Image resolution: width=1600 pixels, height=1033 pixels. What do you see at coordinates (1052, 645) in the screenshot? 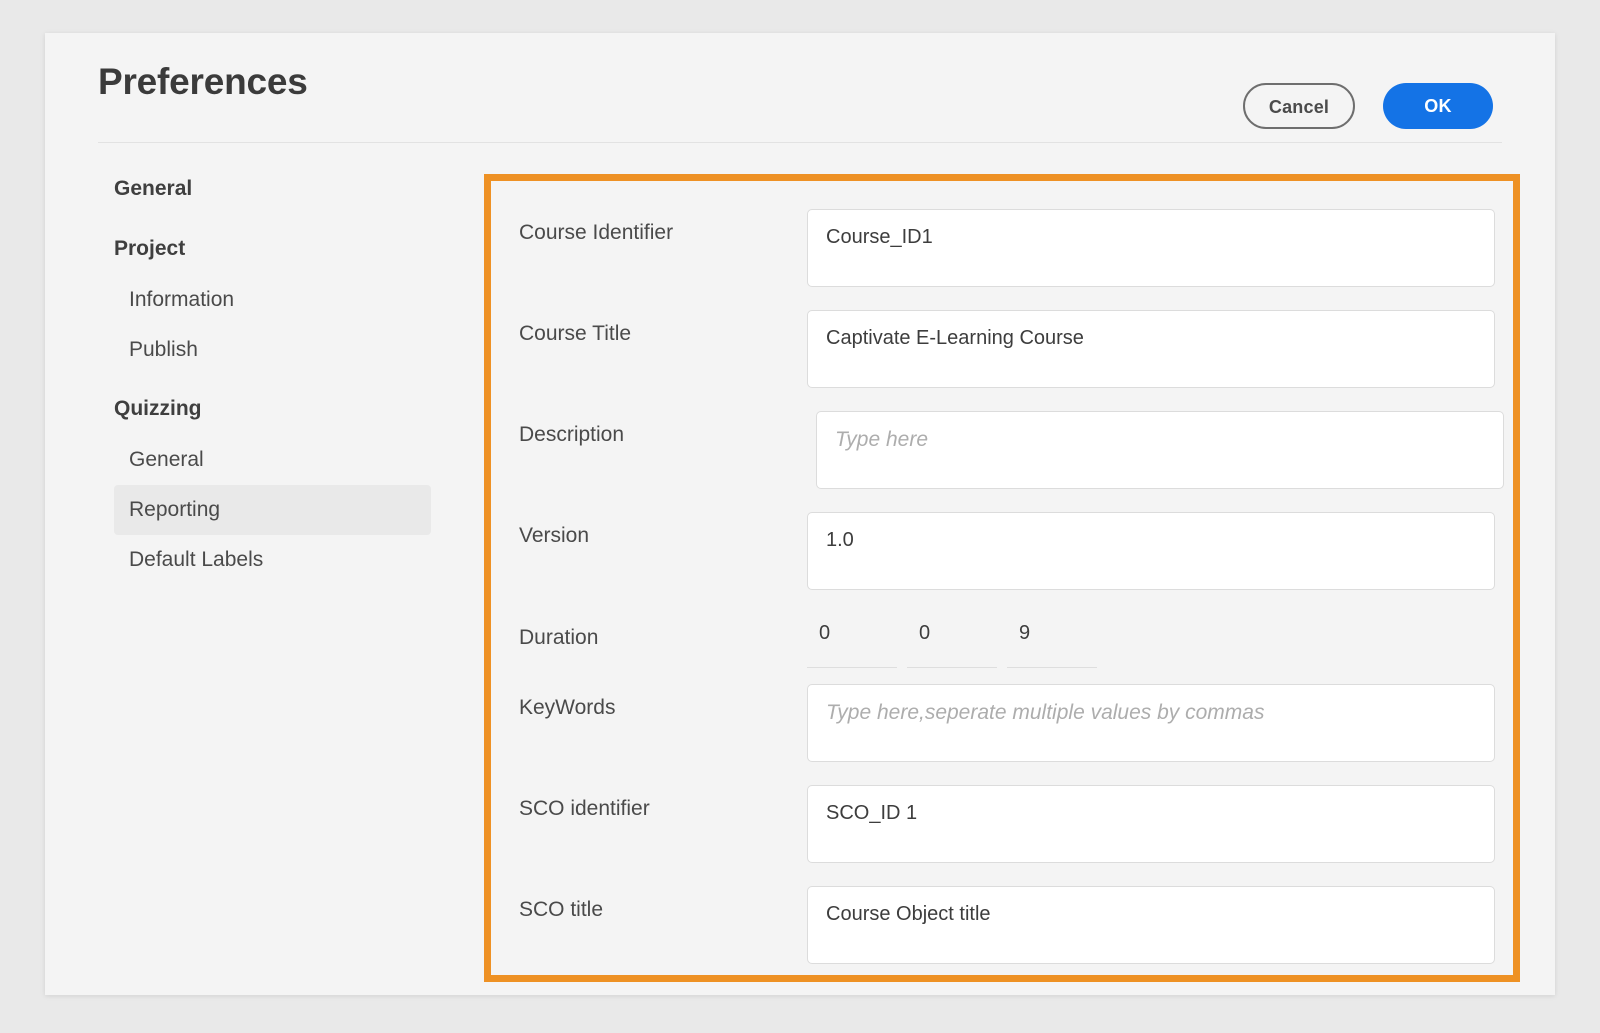
I see `duration-seconds-input: 9` at bounding box center [1052, 645].